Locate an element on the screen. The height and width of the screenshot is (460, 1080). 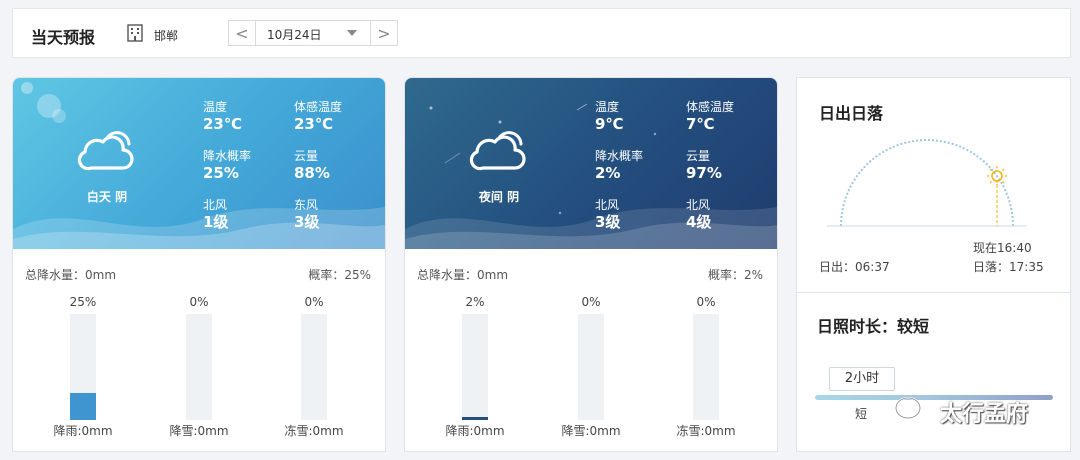
city-name: 邯郸 is located at coordinates (166, 35).